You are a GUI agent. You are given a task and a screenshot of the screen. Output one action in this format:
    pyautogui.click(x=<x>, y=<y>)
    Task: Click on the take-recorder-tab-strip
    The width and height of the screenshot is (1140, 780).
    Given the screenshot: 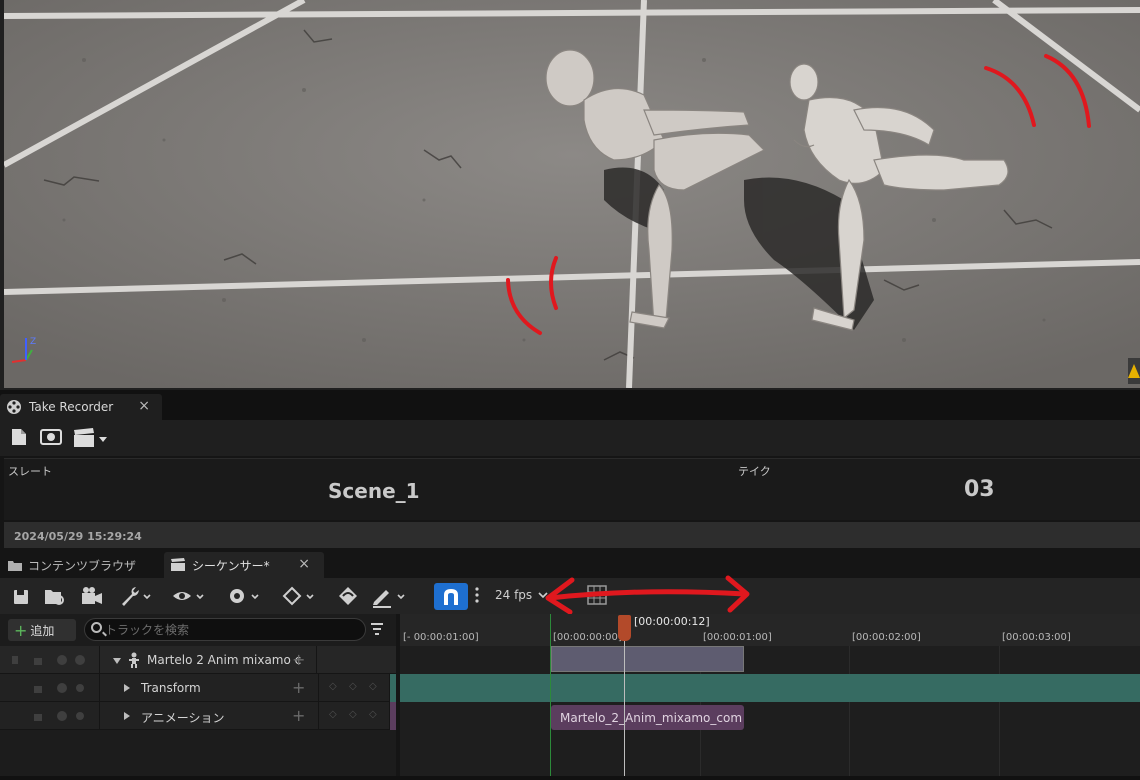 What is the action you would take?
    pyautogui.click(x=570, y=405)
    